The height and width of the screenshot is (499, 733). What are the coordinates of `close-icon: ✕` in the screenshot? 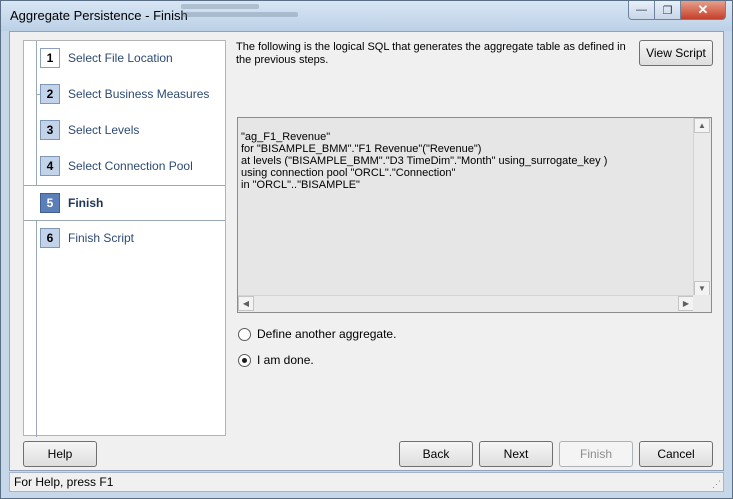 It's located at (703, 9).